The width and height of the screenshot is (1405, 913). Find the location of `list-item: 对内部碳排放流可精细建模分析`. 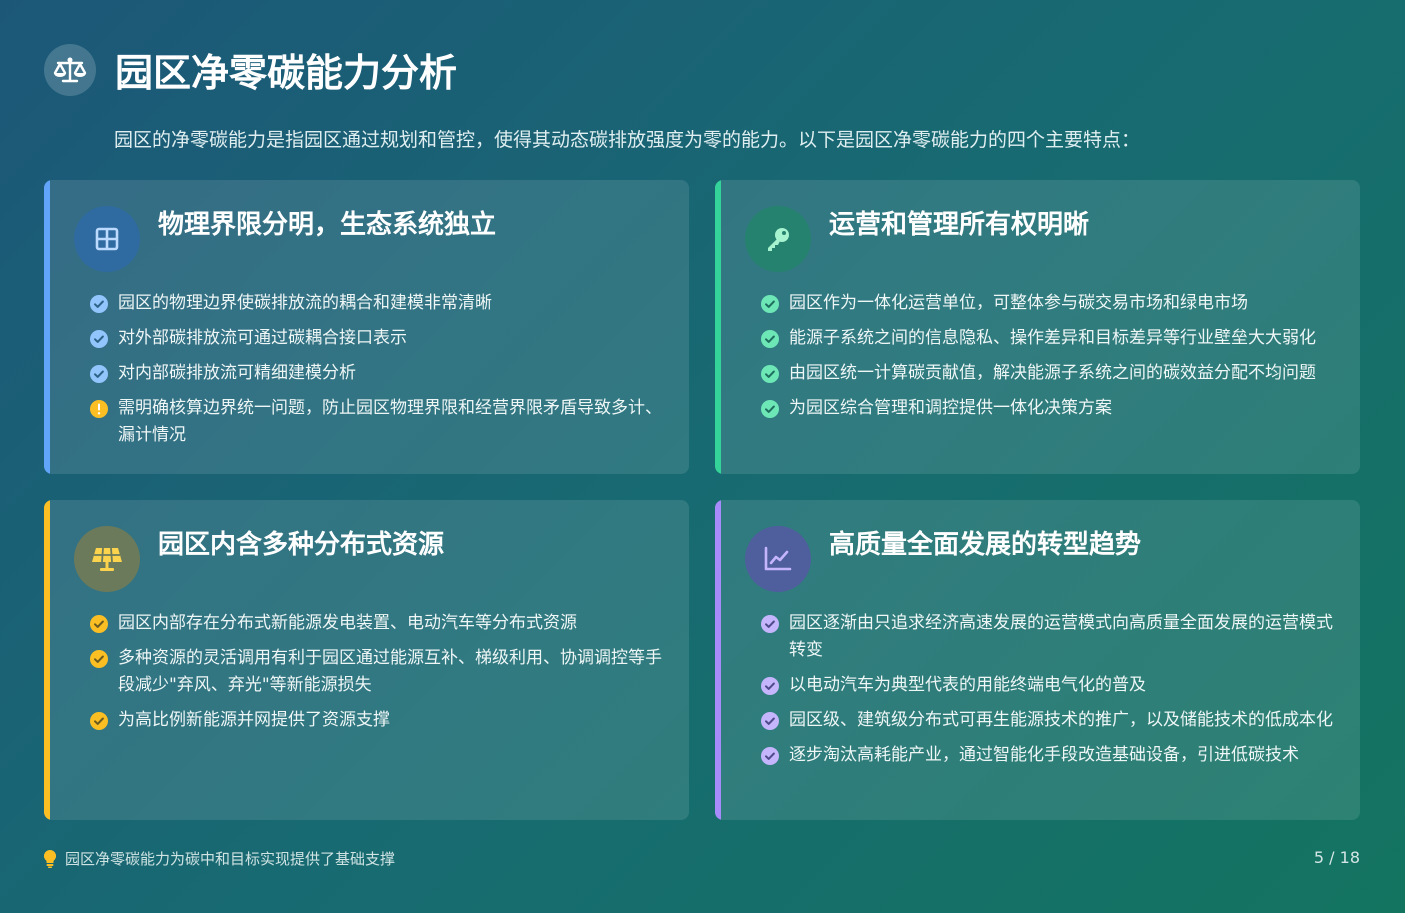

list-item: 对内部碳排放流可精细建模分析 is located at coordinates (378, 373).